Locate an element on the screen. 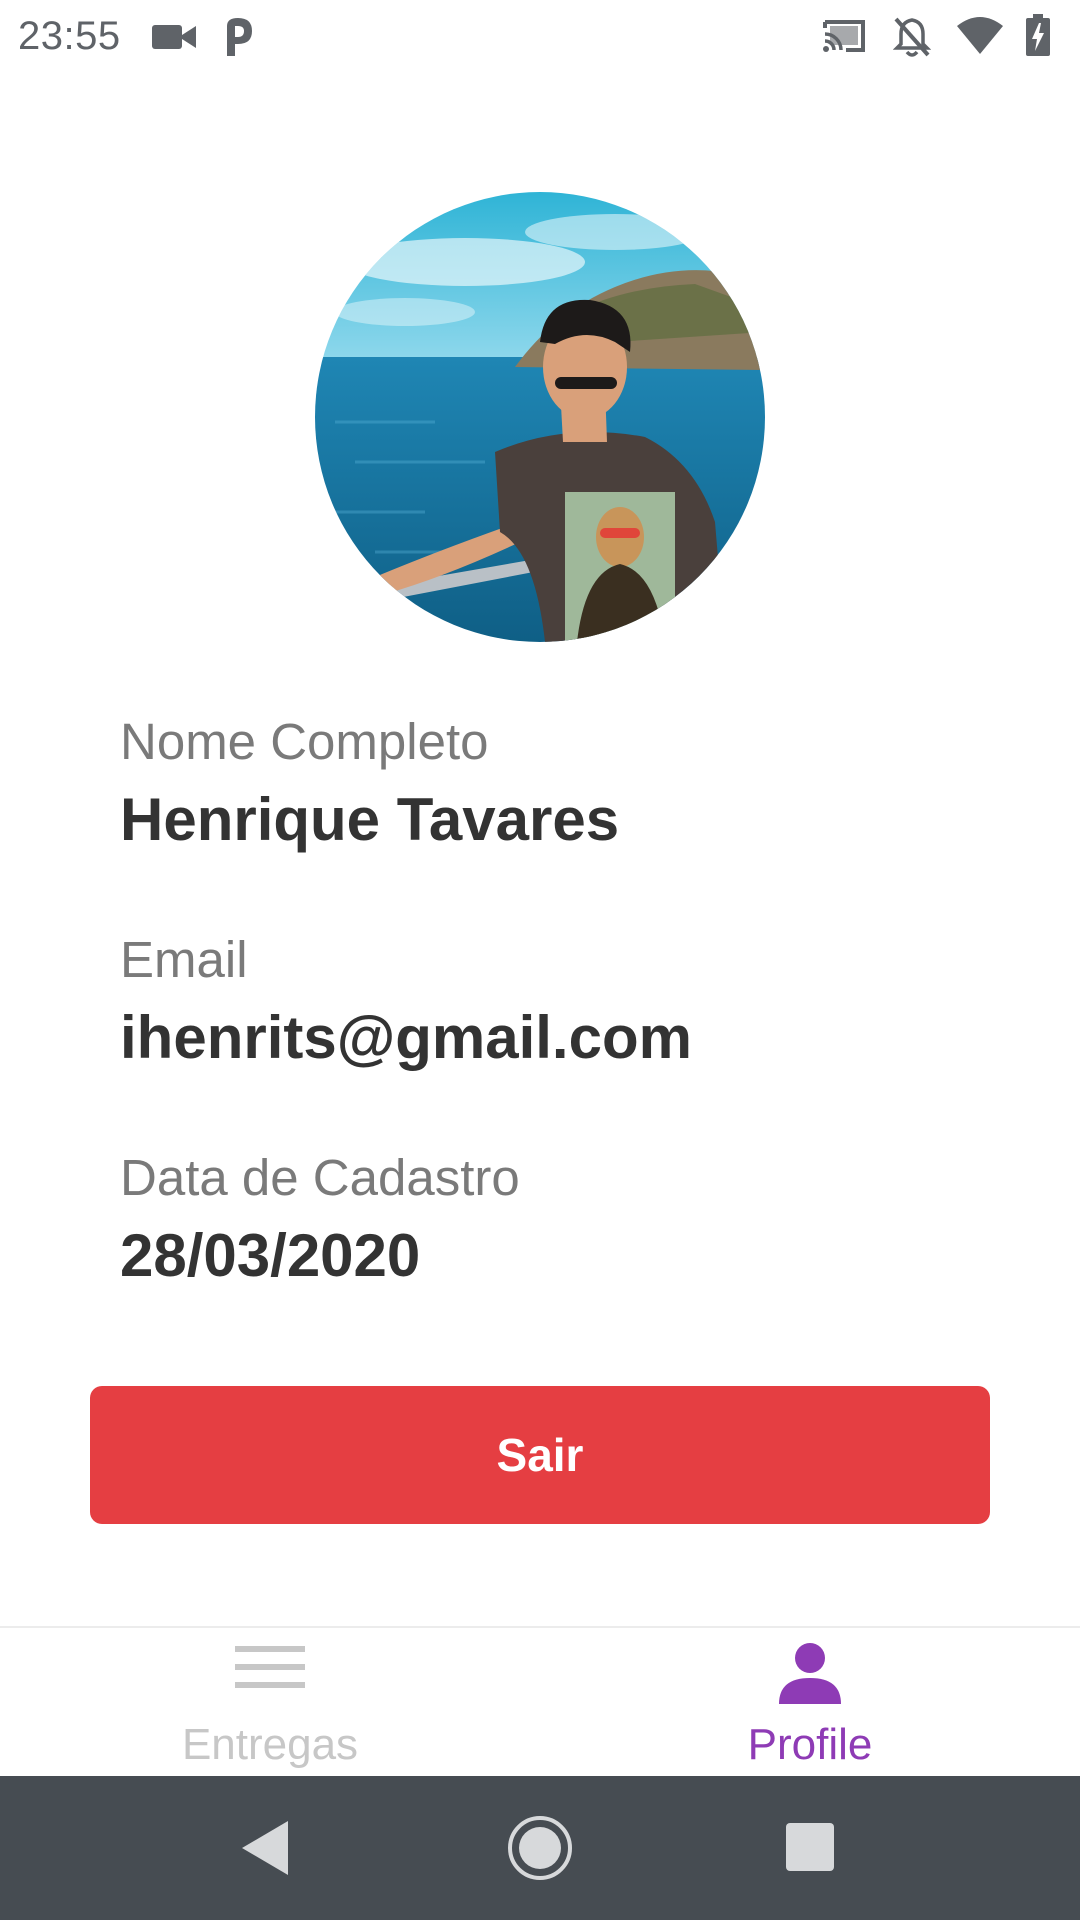  video-camera-icon is located at coordinates (174, 39).